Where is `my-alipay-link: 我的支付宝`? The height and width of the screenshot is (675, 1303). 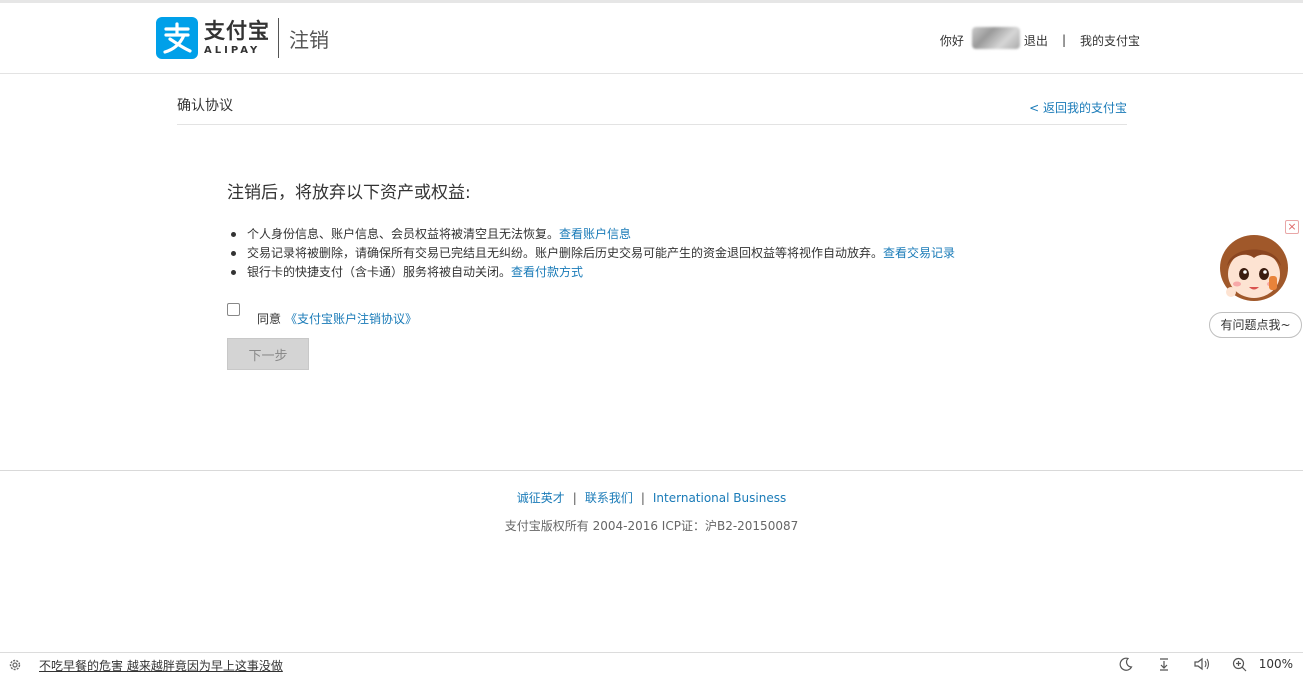
my-alipay-link: 我的支付宝 is located at coordinates (1110, 40).